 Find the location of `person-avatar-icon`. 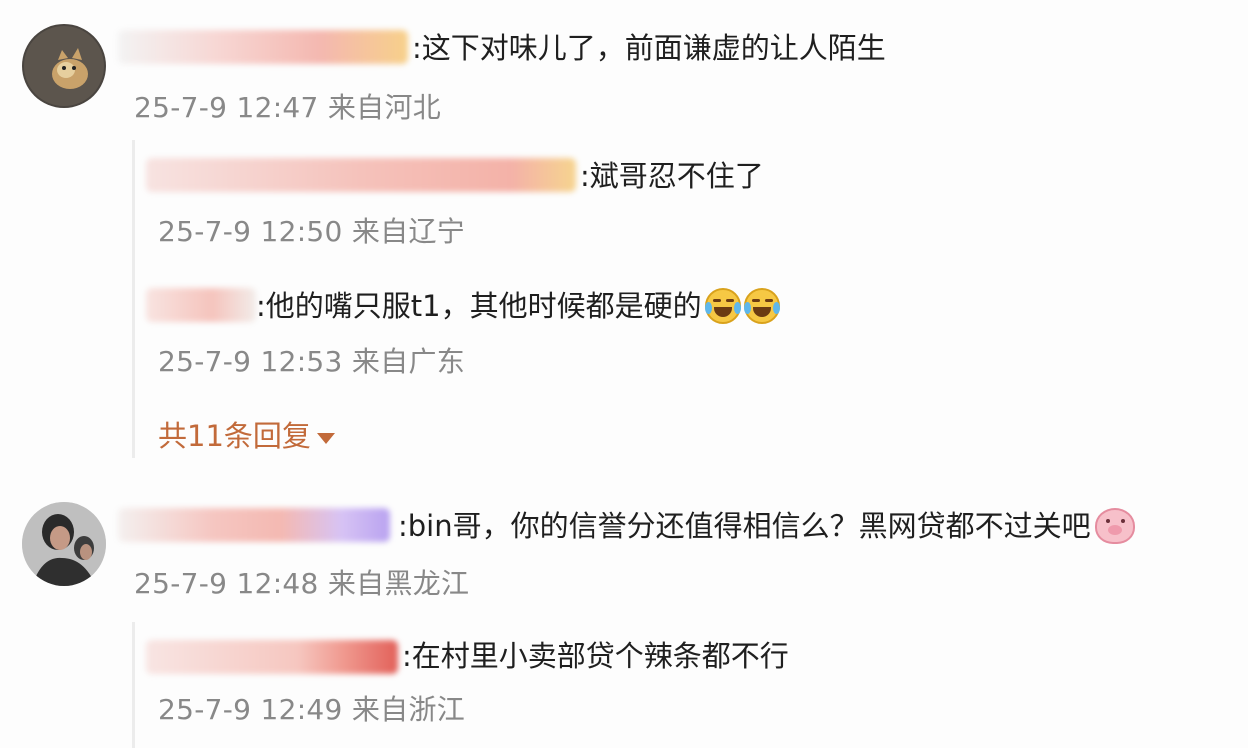

person-avatar-icon is located at coordinates (64, 544).